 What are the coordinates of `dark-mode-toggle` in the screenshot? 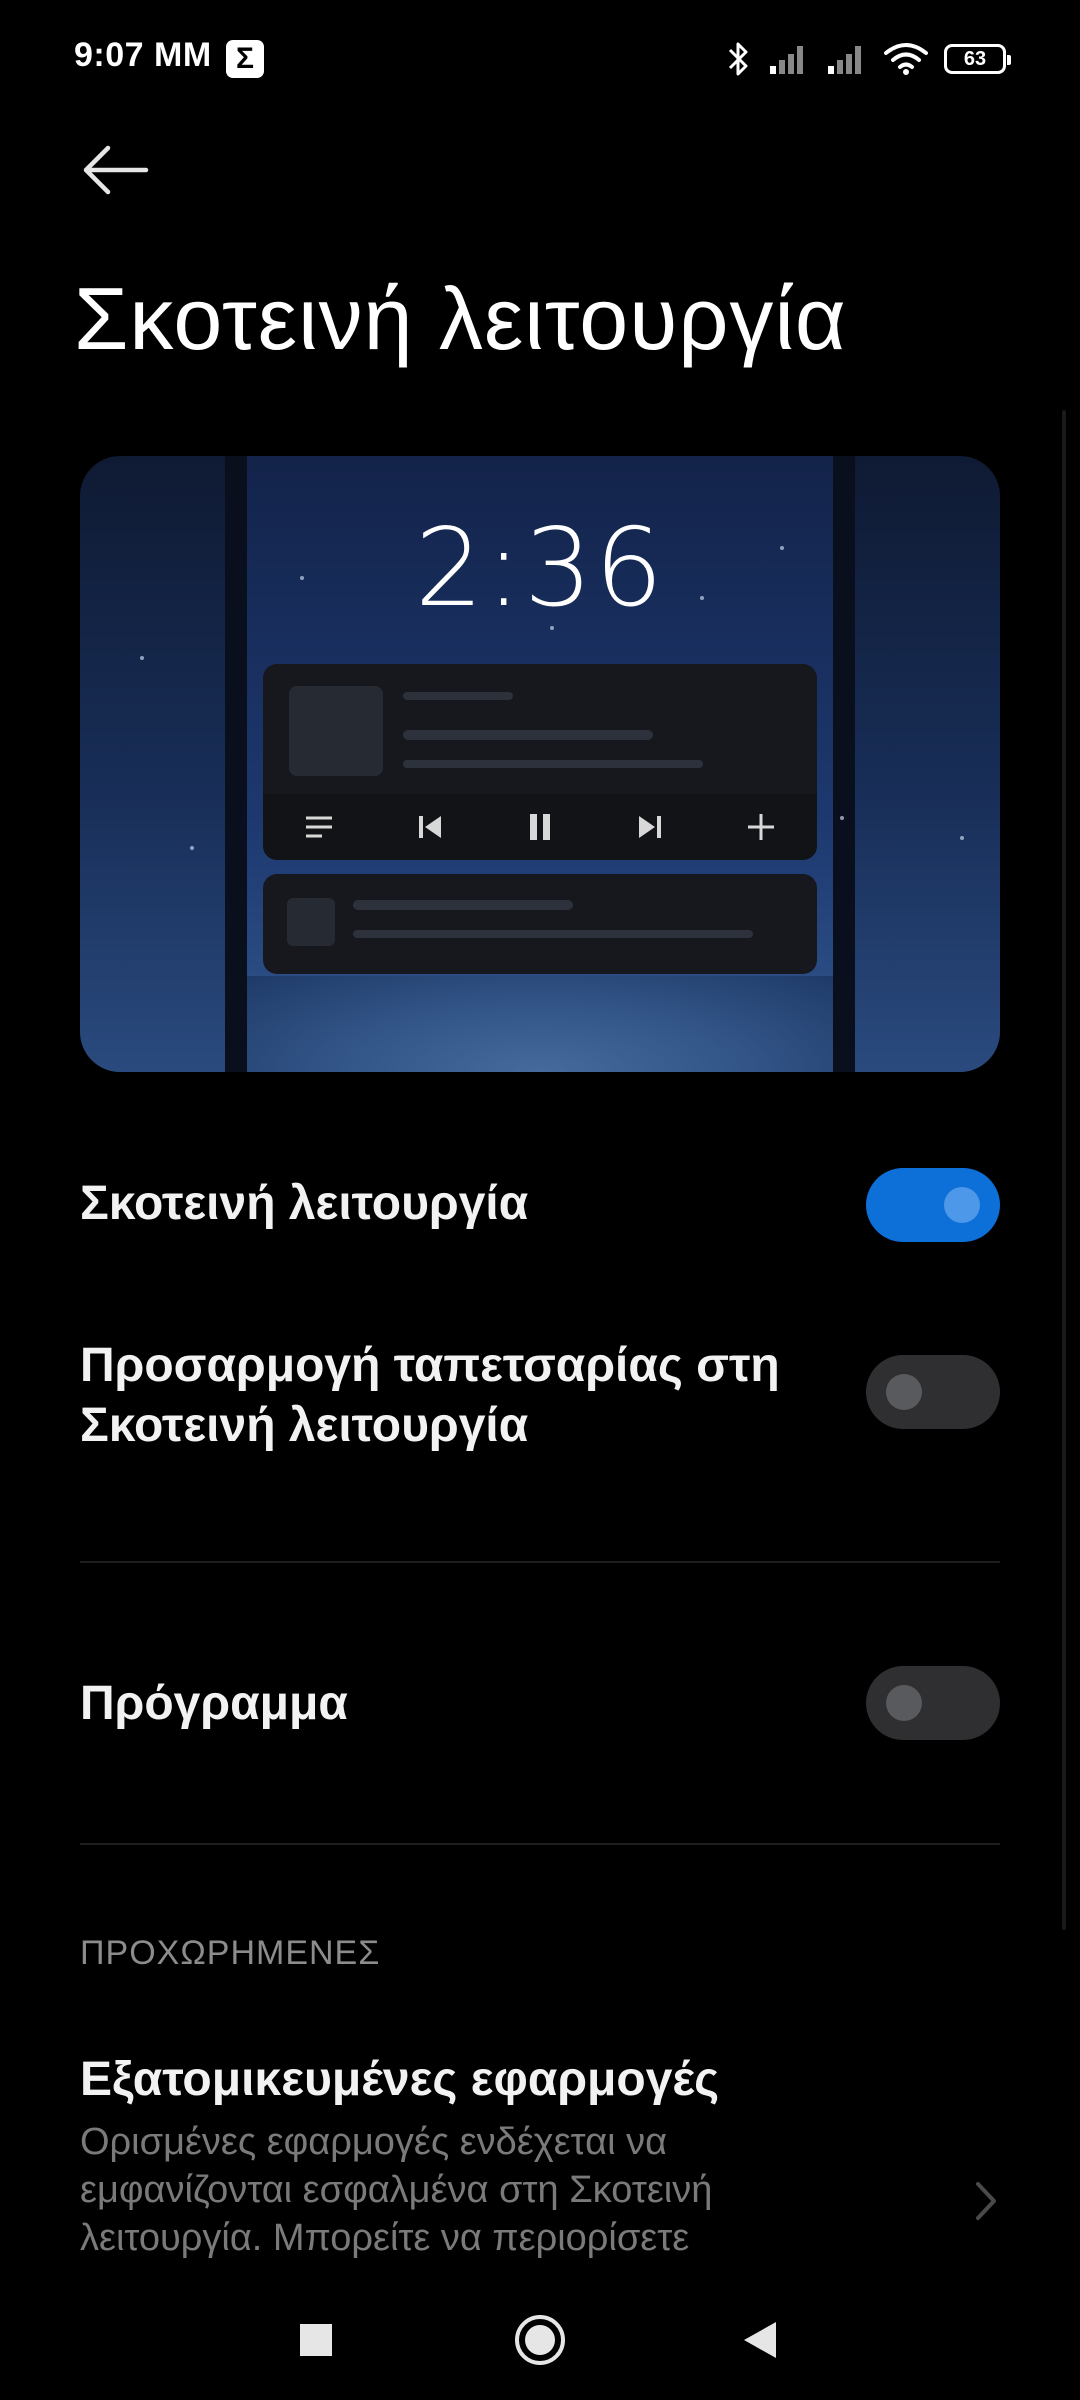 It's located at (933, 1205).